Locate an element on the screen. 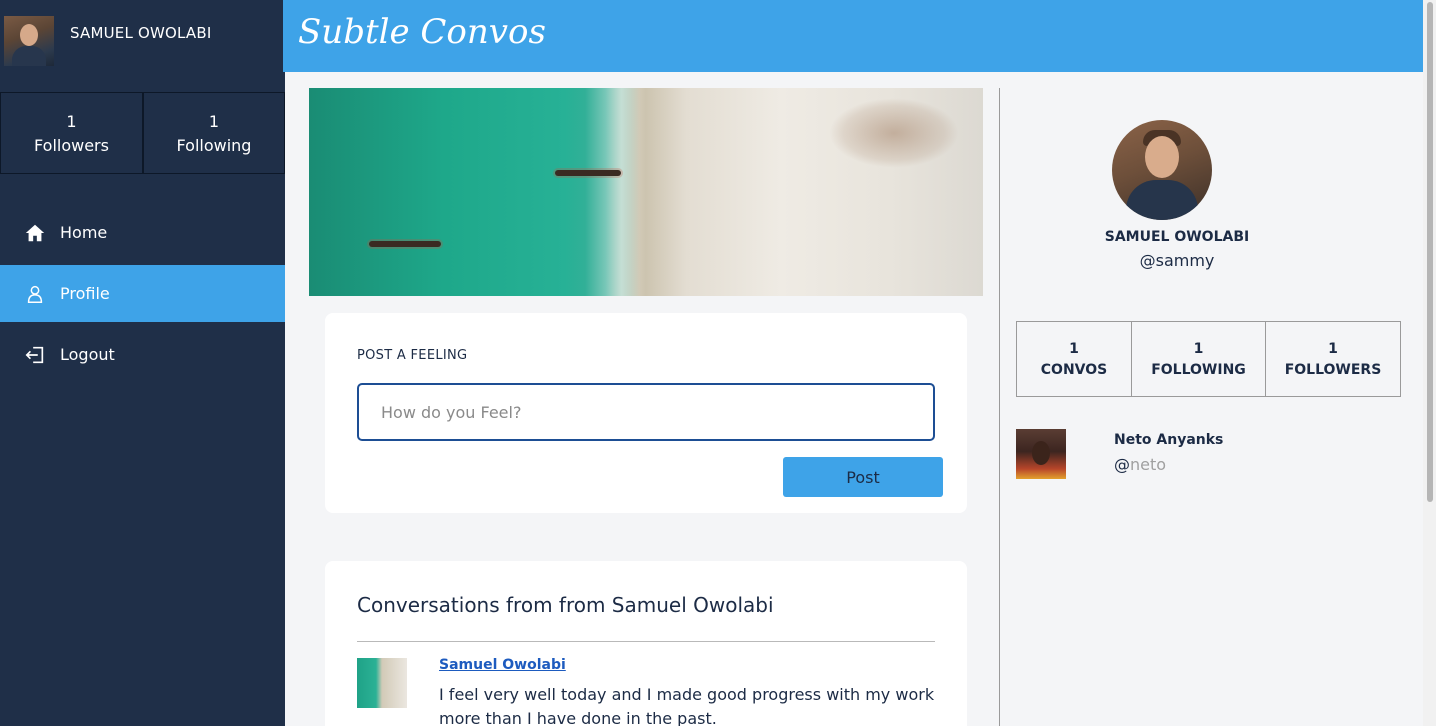  profile-name: SAMUEL OWOLABI is located at coordinates (1177, 237).